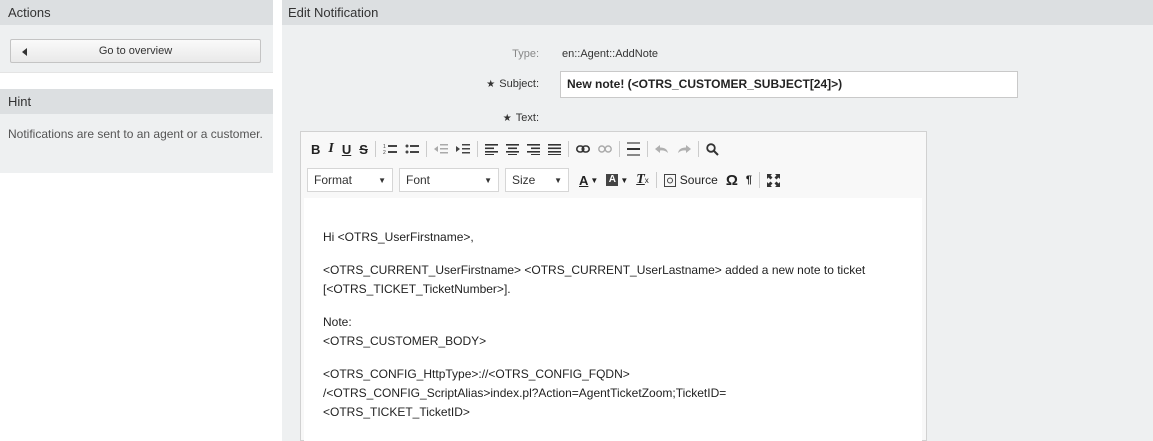 The image size is (1153, 441). What do you see at coordinates (390, 149) in the screenshot?
I see `numbered-list-icon: 12` at bounding box center [390, 149].